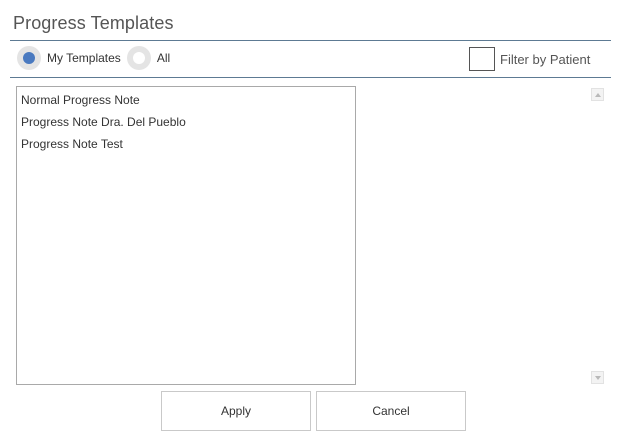 The height and width of the screenshot is (447, 618). I want to click on radio-all-label: All, so click(163, 58).